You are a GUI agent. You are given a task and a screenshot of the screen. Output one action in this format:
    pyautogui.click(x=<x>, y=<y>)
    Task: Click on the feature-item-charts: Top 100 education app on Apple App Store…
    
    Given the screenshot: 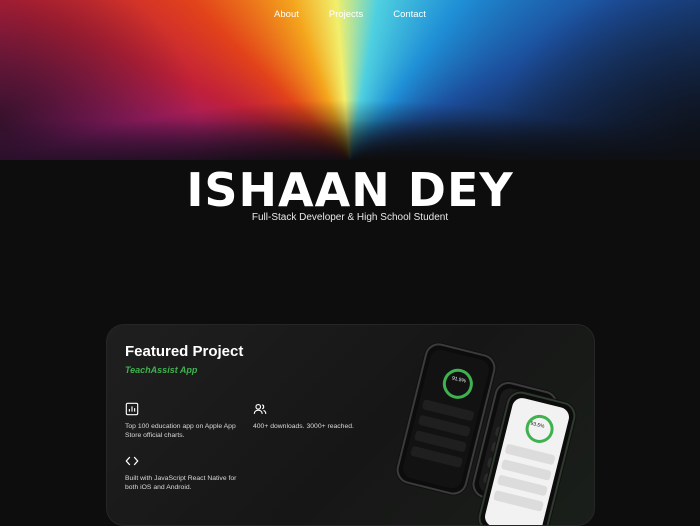 What is the action you would take?
    pyautogui.click(x=184, y=421)
    